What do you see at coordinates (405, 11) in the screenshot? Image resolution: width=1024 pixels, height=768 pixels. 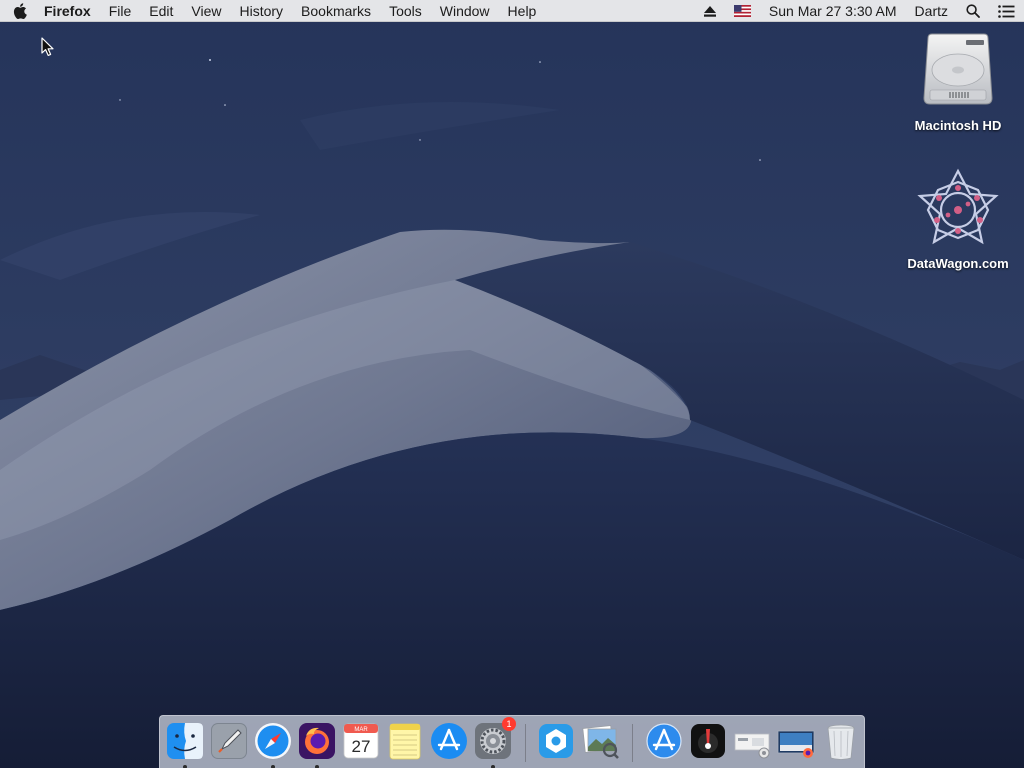 I see `menu-tools: Tools` at bounding box center [405, 11].